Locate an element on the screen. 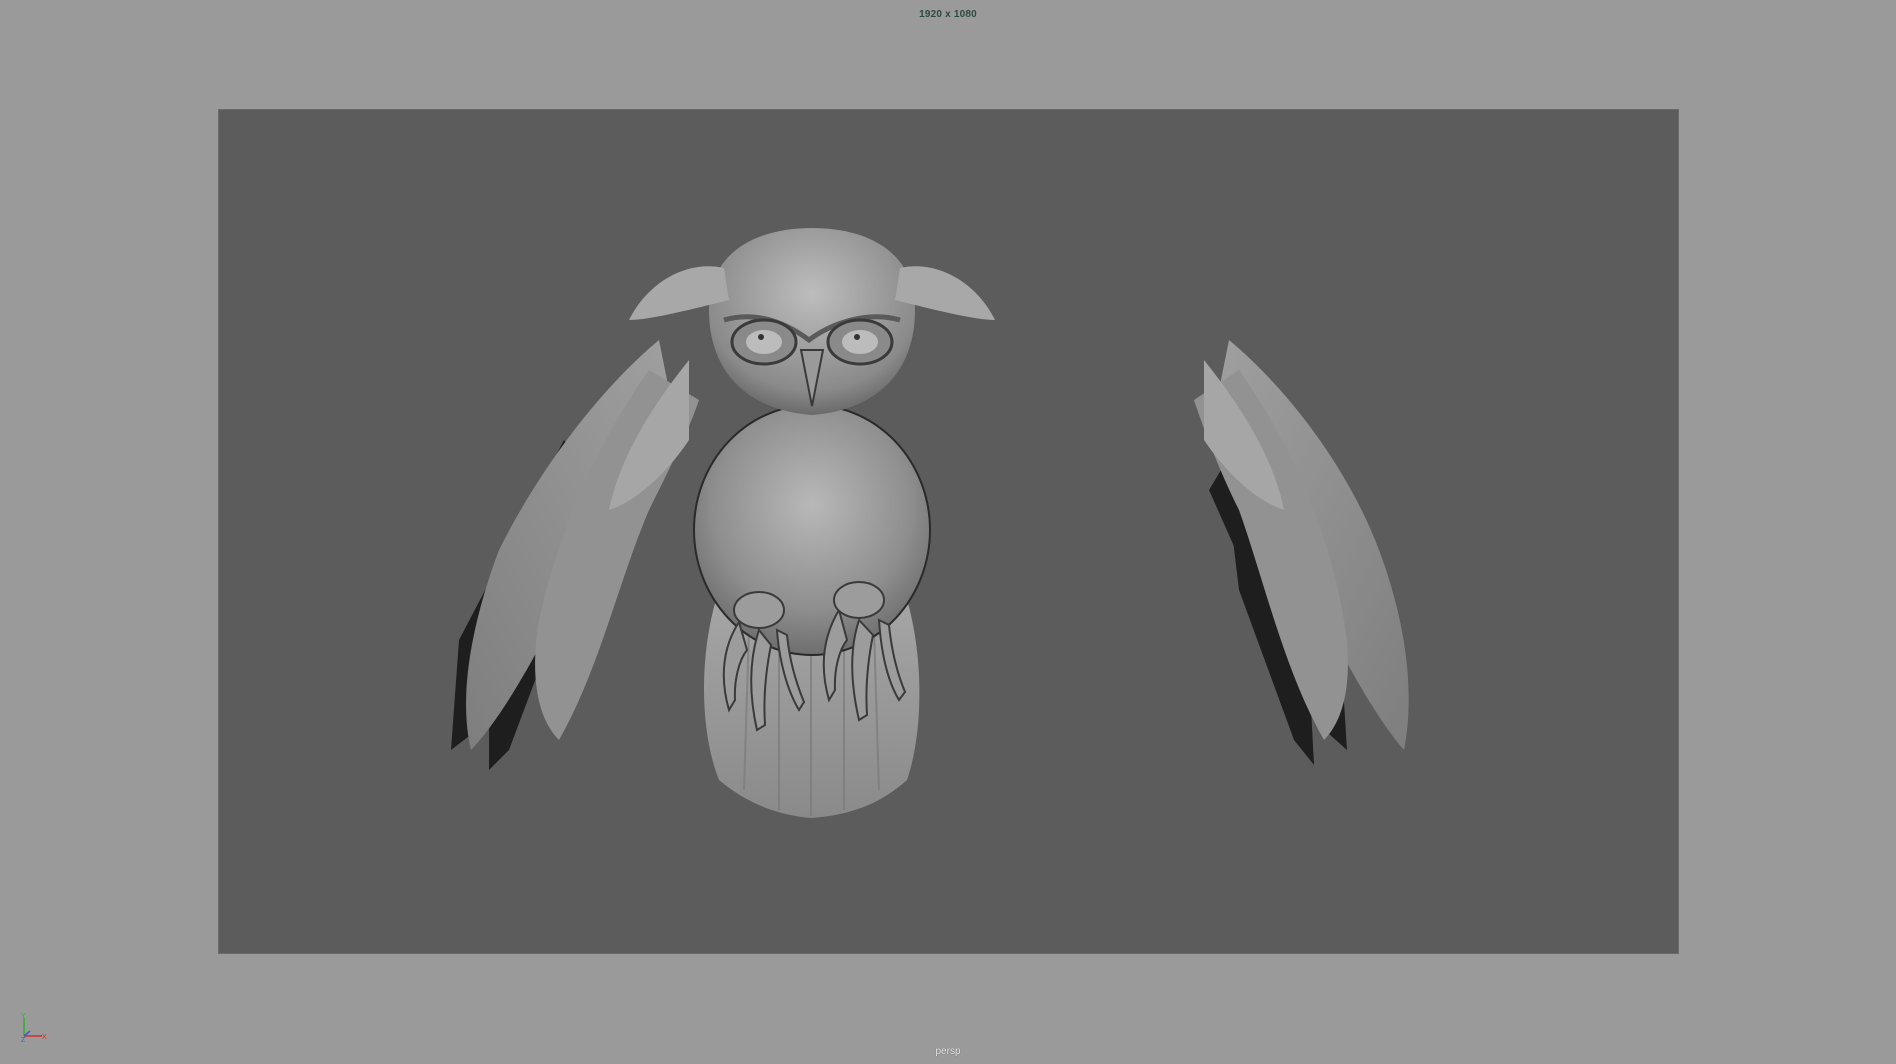 The image size is (1896, 1064). axis-x-label: X is located at coordinates (44, 1037).